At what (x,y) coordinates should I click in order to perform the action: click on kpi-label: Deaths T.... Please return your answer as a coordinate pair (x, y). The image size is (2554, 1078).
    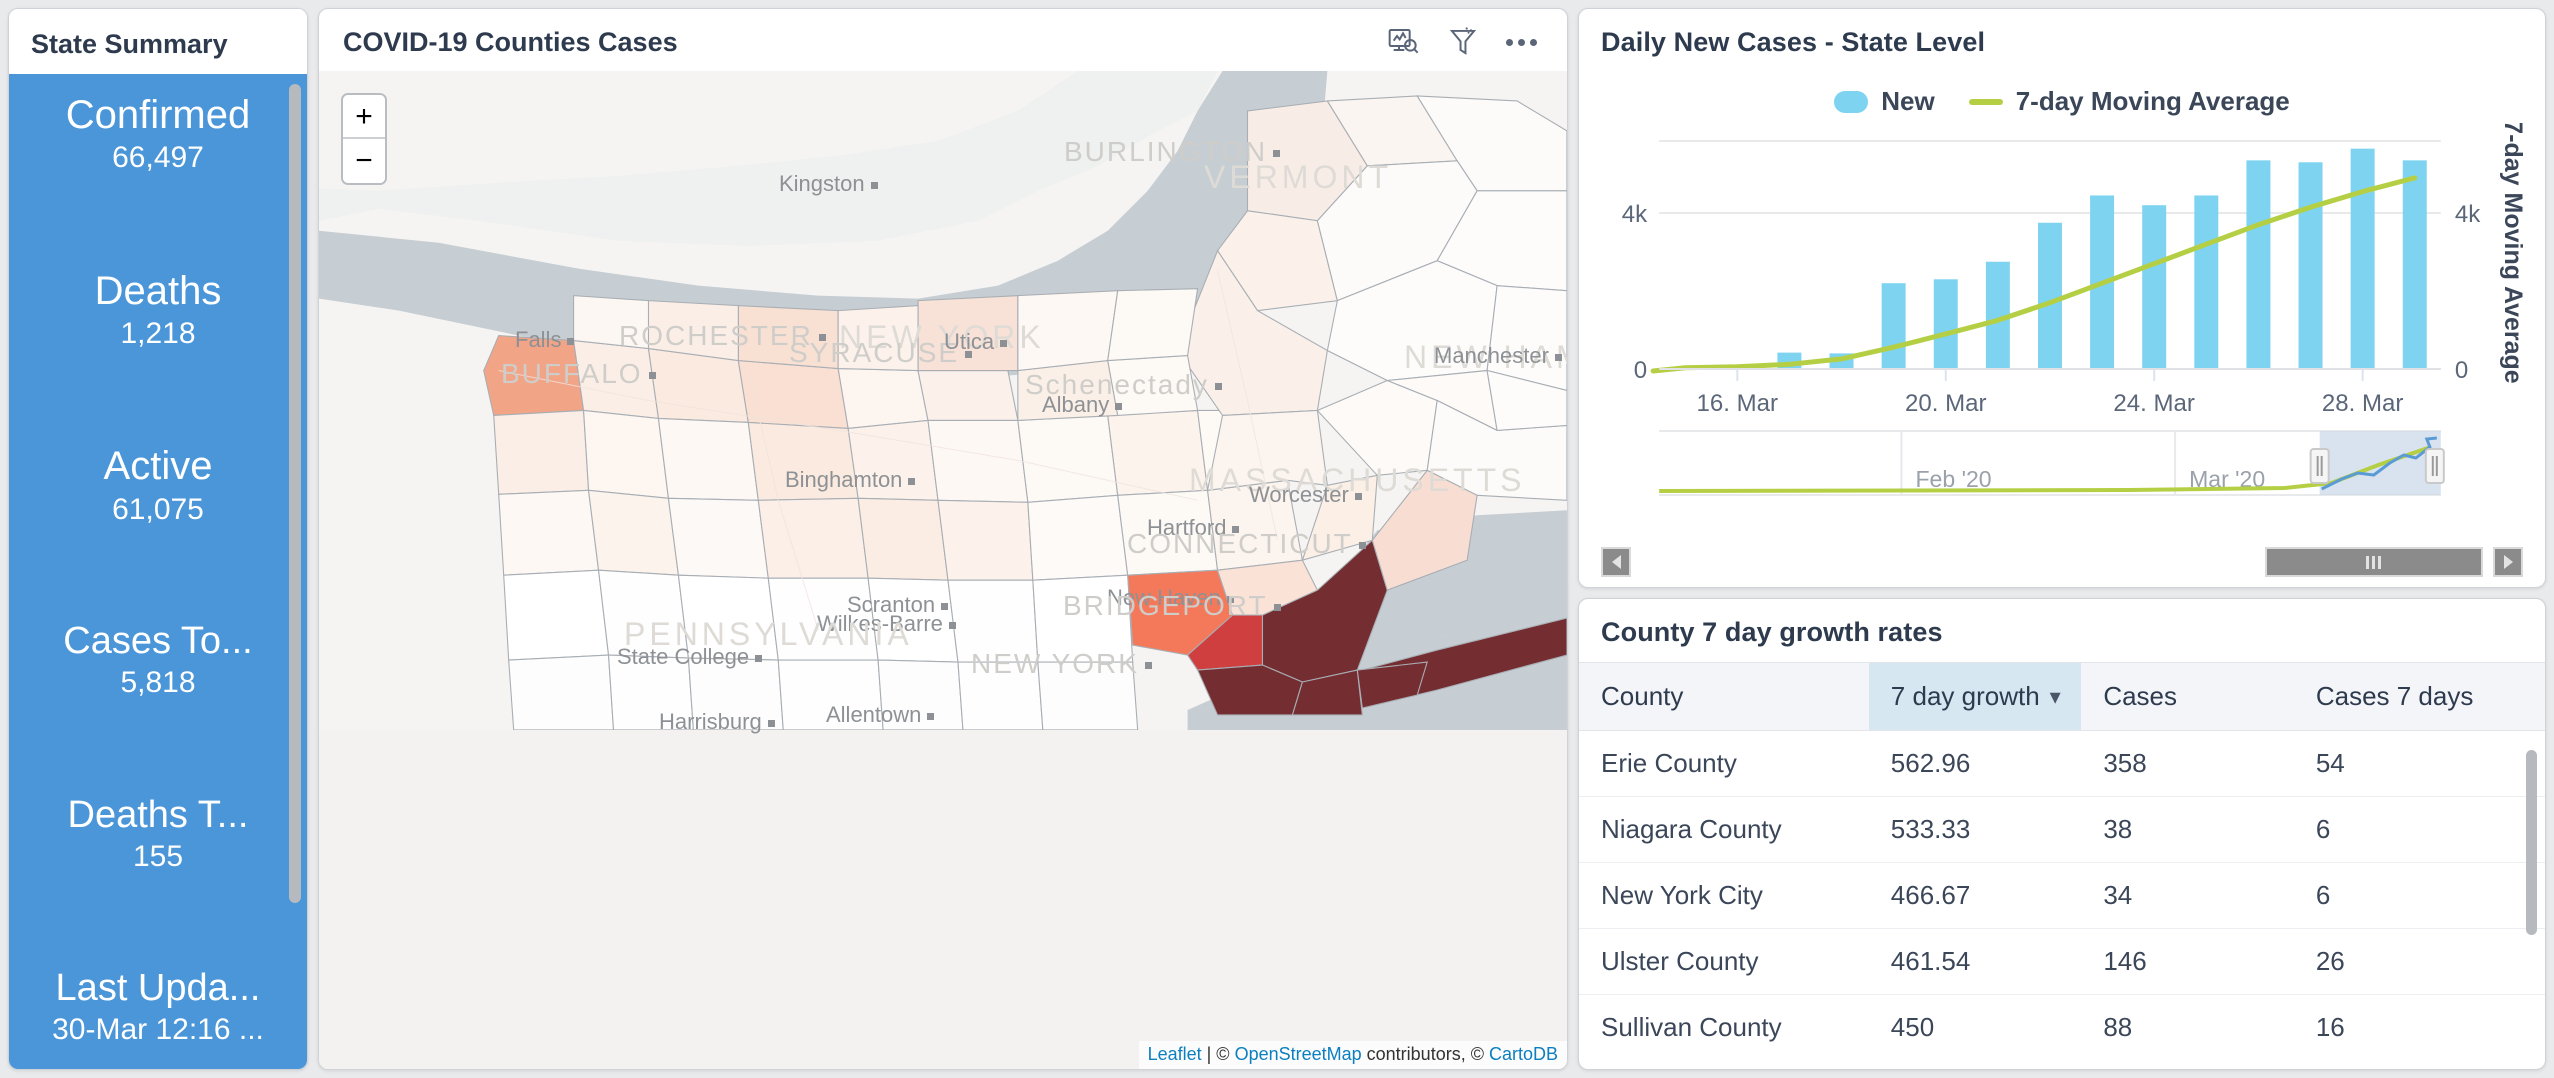
    Looking at the image, I should click on (158, 814).